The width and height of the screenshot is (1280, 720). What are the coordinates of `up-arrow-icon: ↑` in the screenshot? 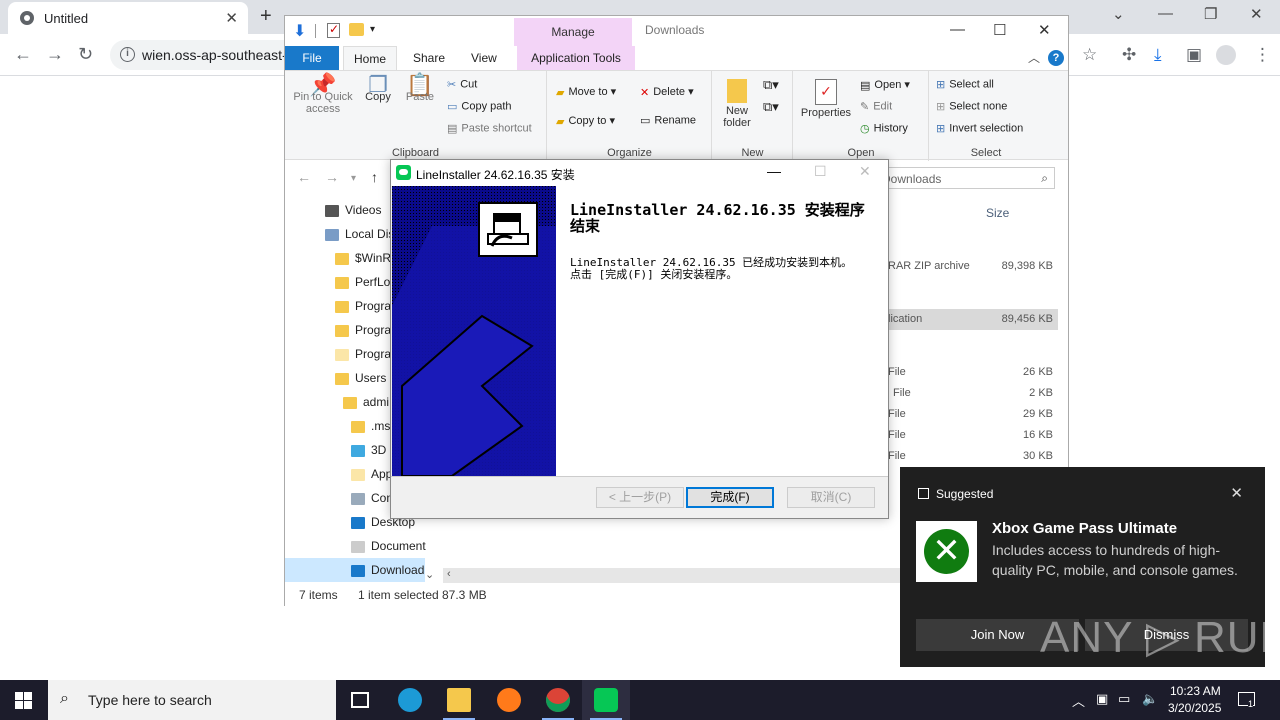 It's located at (374, 177).